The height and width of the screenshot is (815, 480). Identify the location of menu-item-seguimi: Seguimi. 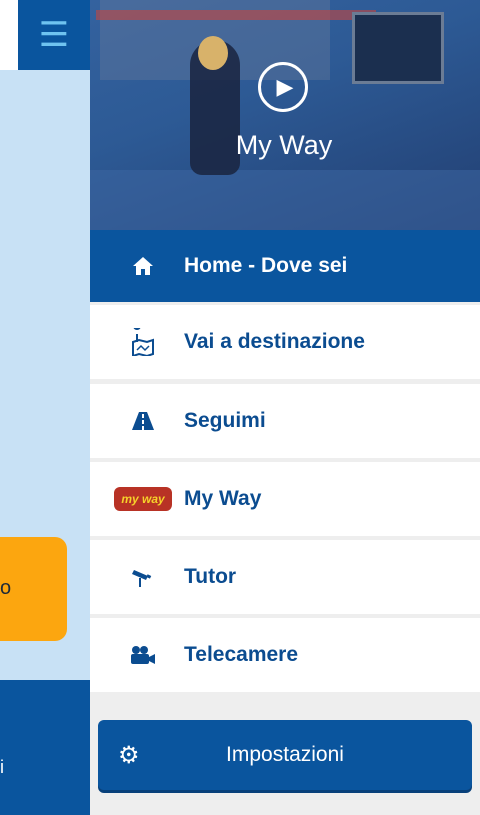
(285, 421).